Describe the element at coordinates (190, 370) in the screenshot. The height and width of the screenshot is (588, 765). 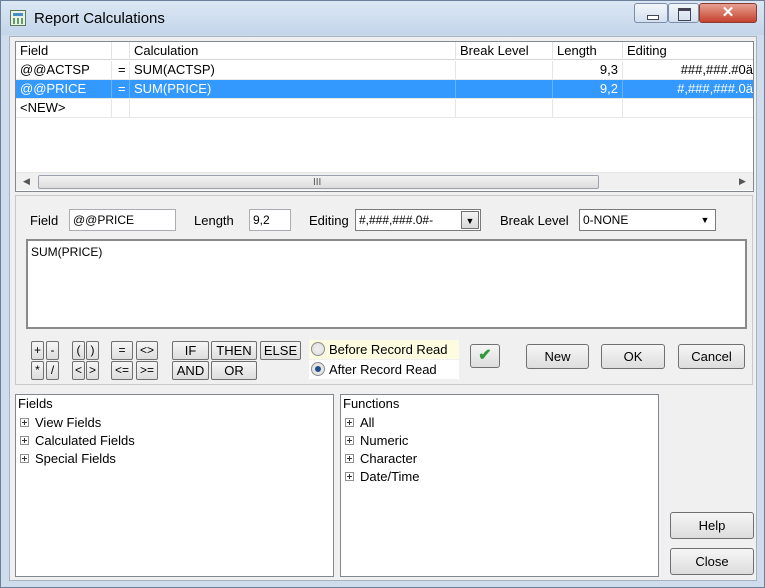
I see `operator-and-button: AND` at that location.